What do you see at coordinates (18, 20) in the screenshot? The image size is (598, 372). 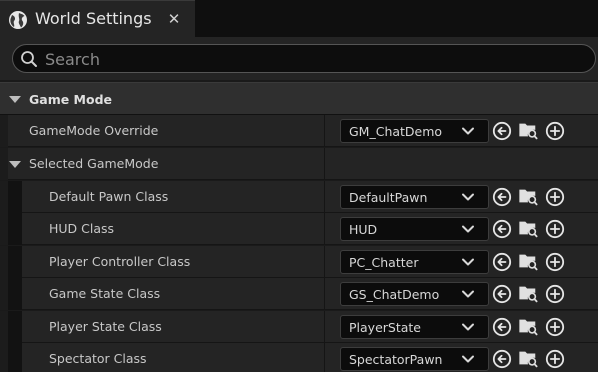 I see `globe-icon` at bounding box center [18, 20].